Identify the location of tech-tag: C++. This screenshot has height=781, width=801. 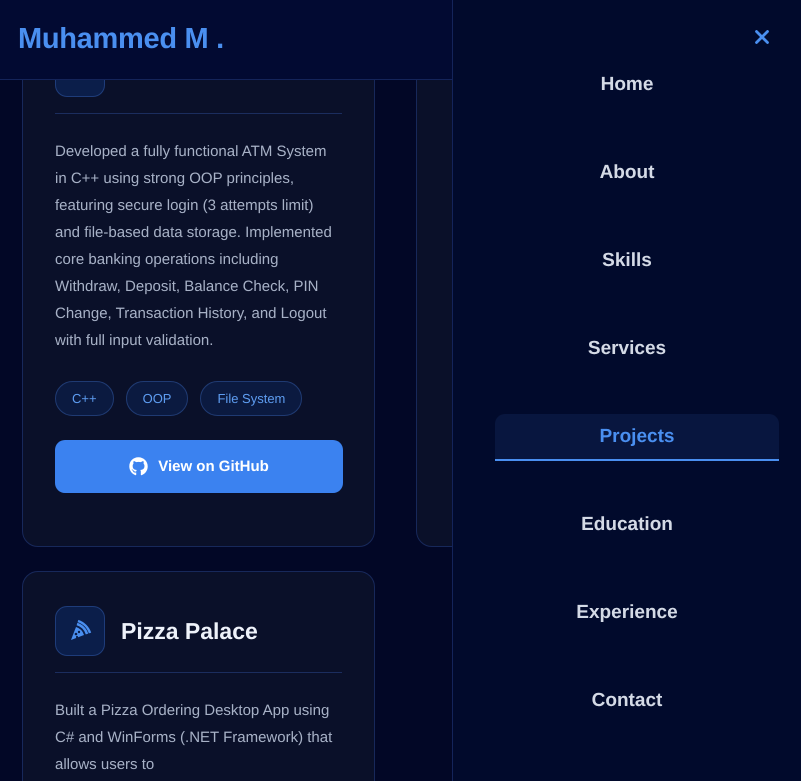
(84, 398).